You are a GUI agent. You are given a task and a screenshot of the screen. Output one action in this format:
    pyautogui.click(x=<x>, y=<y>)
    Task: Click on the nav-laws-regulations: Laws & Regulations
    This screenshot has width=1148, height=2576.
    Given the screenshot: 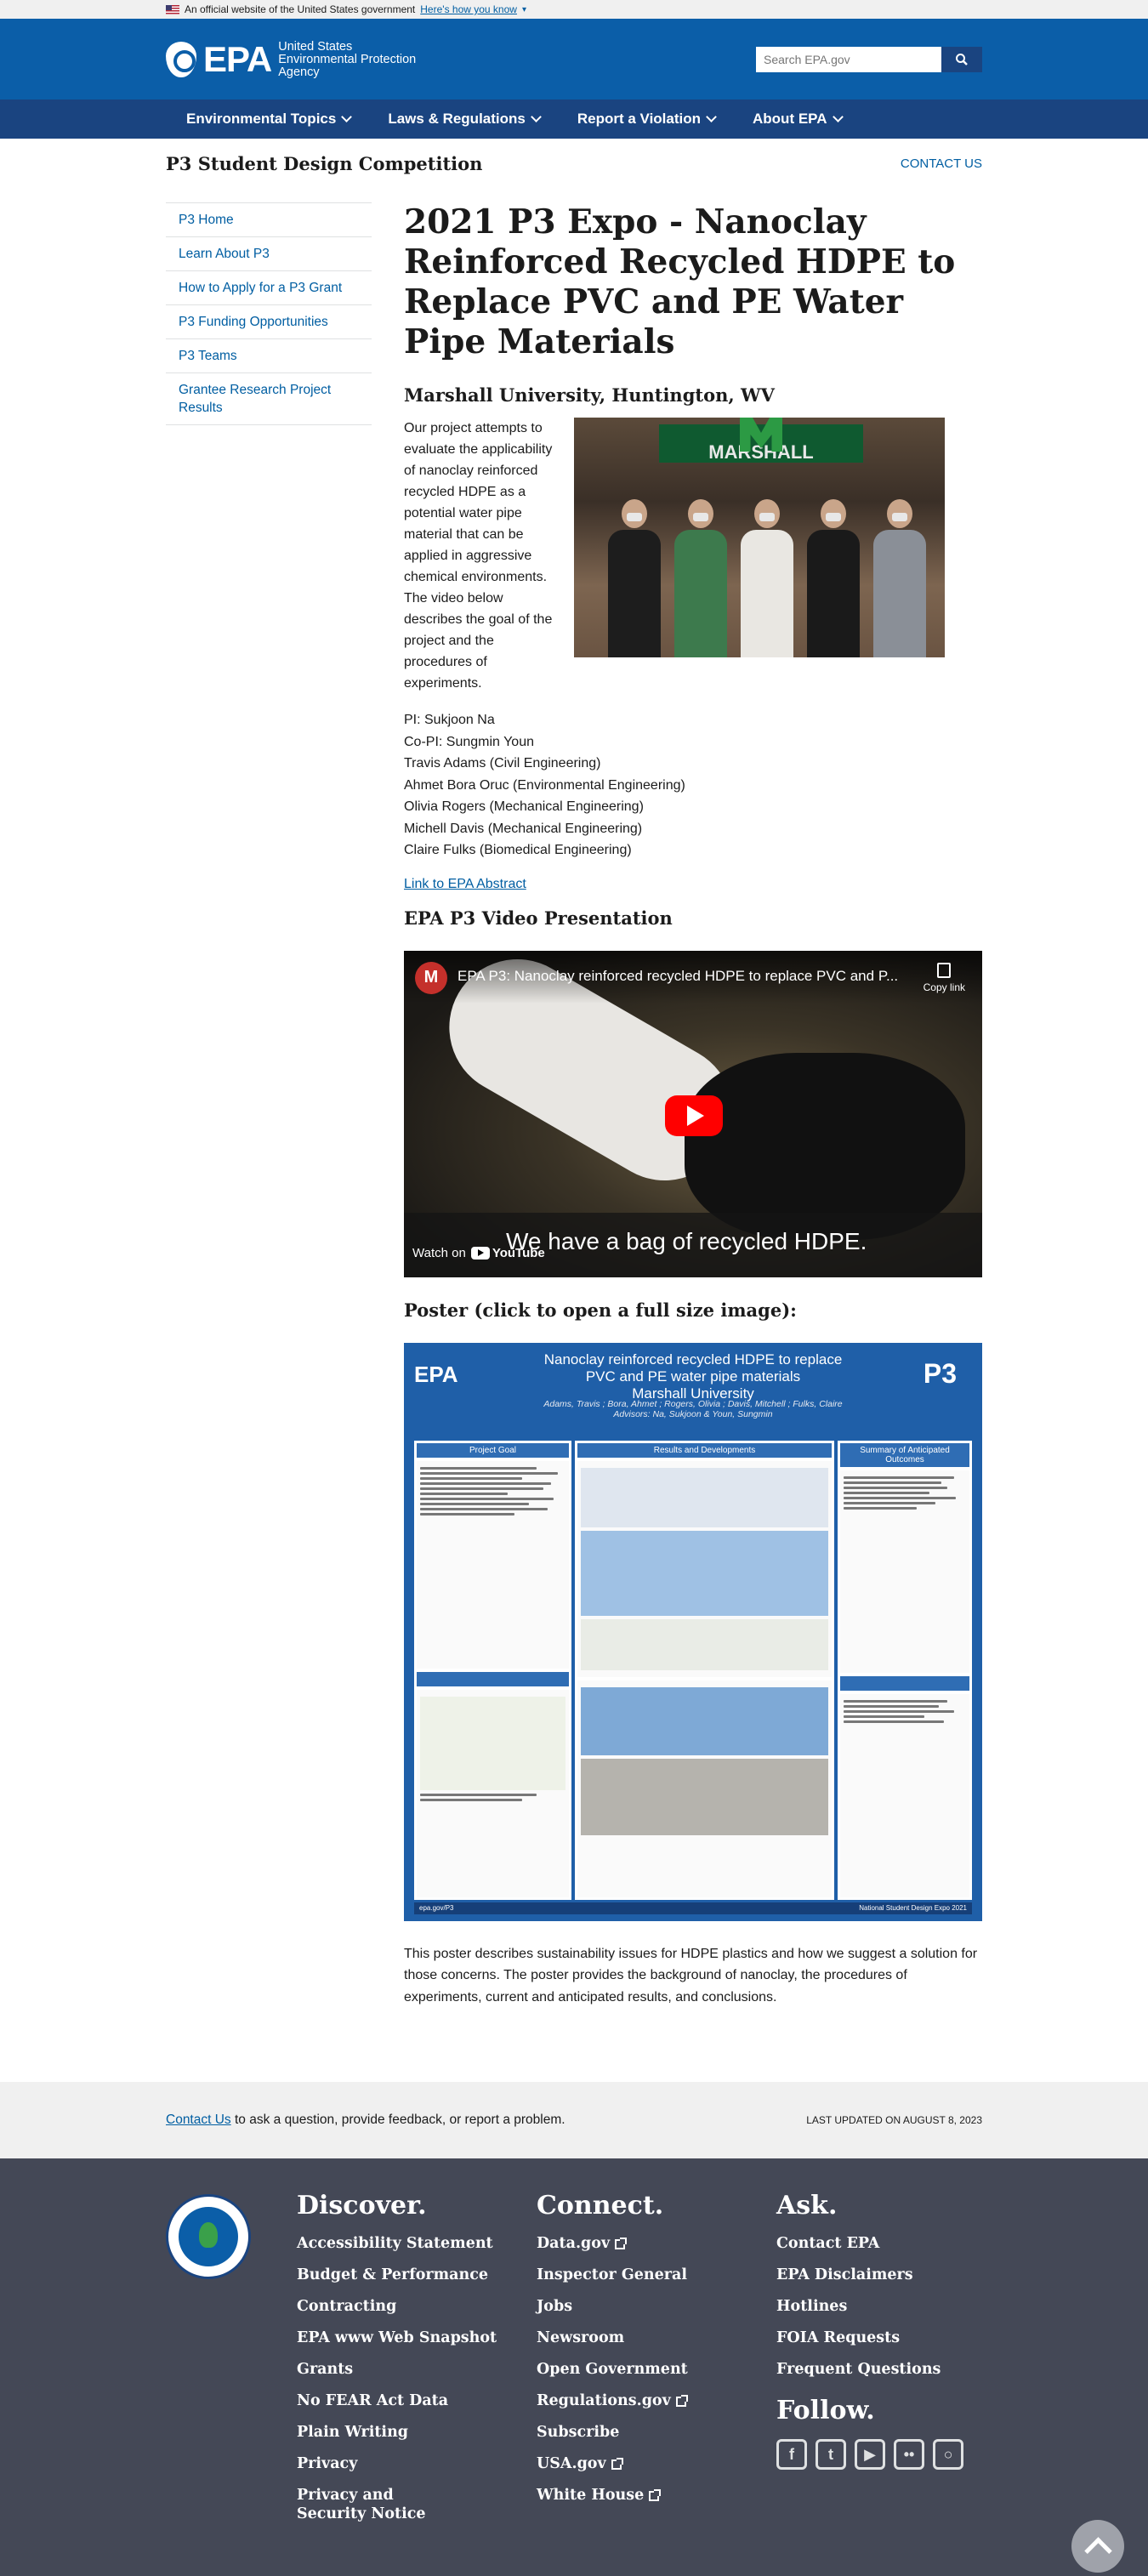 What is the action you would take?
    pyautogui.click(x=465, y=119)
    